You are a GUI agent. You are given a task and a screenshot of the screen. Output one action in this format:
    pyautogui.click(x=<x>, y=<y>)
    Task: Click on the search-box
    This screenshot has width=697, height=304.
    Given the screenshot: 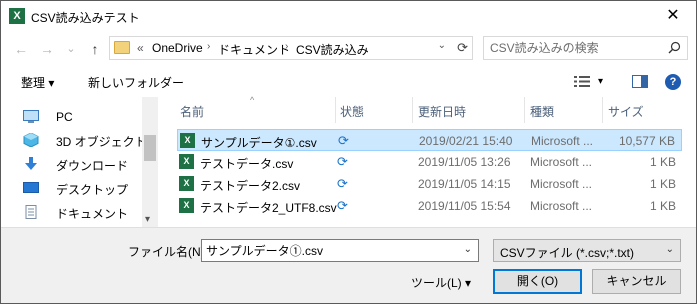 What is the action you would take?
    pyautogui.click(x=585, y=48)
    